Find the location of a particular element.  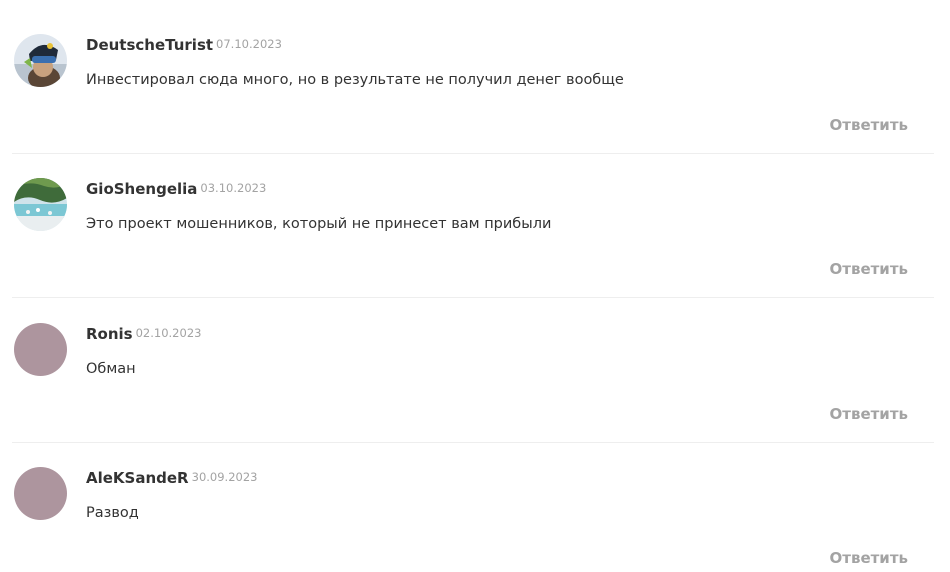

comment-author: AleKSandeR 30.09.2023 is located at coordinates (171, 478).